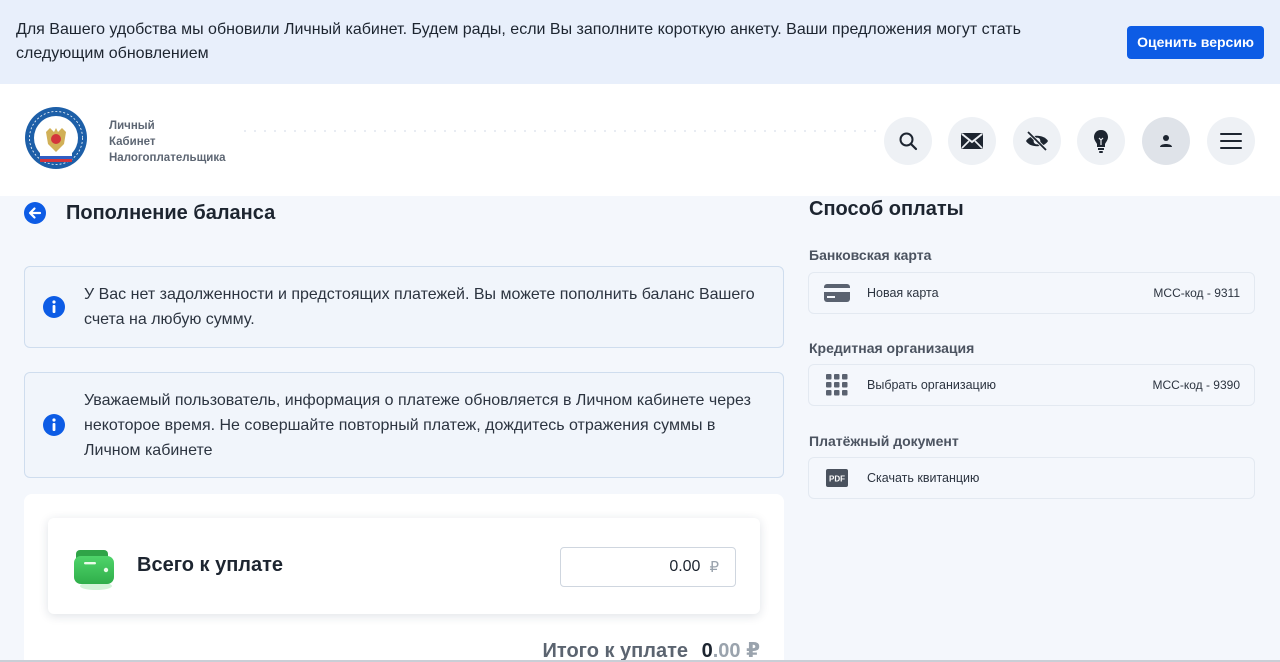 The height and width of the screenshot is (662, 1280). I want to click on section-label-payment-document: Платёжный документ, so click(884, 441).